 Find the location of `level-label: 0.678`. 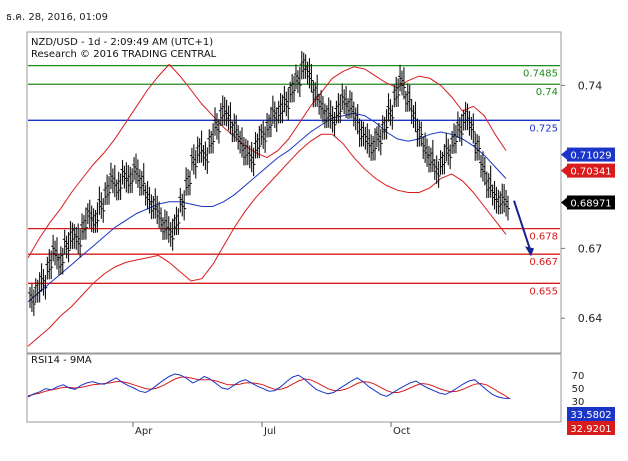

level-label: 0.678 is located at coordinates (543, 237).